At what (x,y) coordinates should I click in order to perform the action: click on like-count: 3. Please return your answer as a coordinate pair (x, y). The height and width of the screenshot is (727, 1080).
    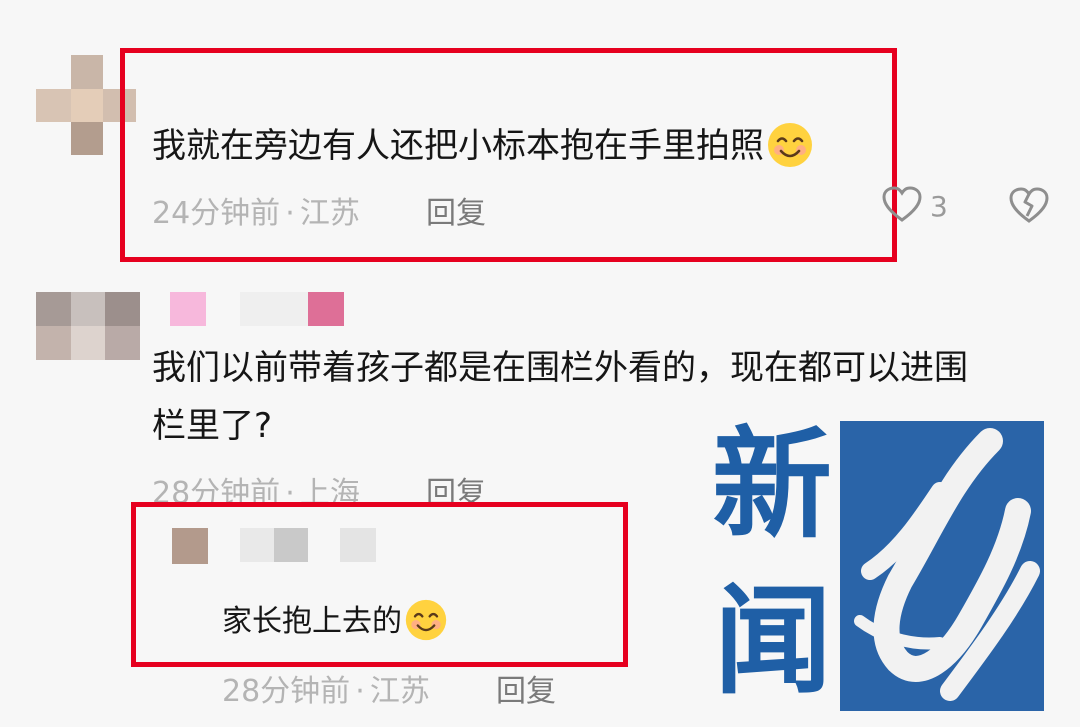
    Looking at the image, I should click on (939, 206).